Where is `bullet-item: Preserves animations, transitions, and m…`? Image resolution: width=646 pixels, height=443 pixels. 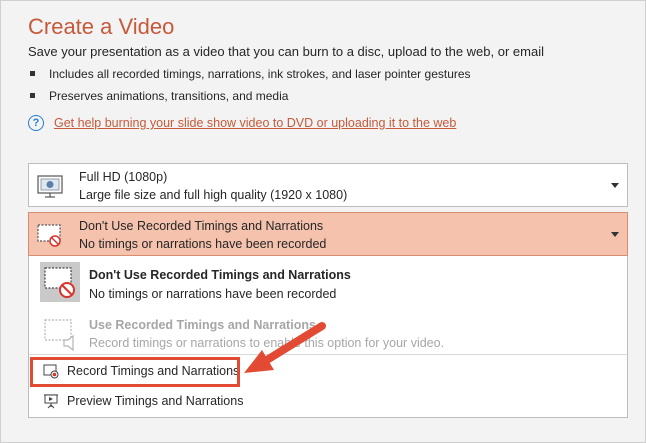 bullet-item: Preserves animations, transitions, and m… is located at coordinates (159, 96).